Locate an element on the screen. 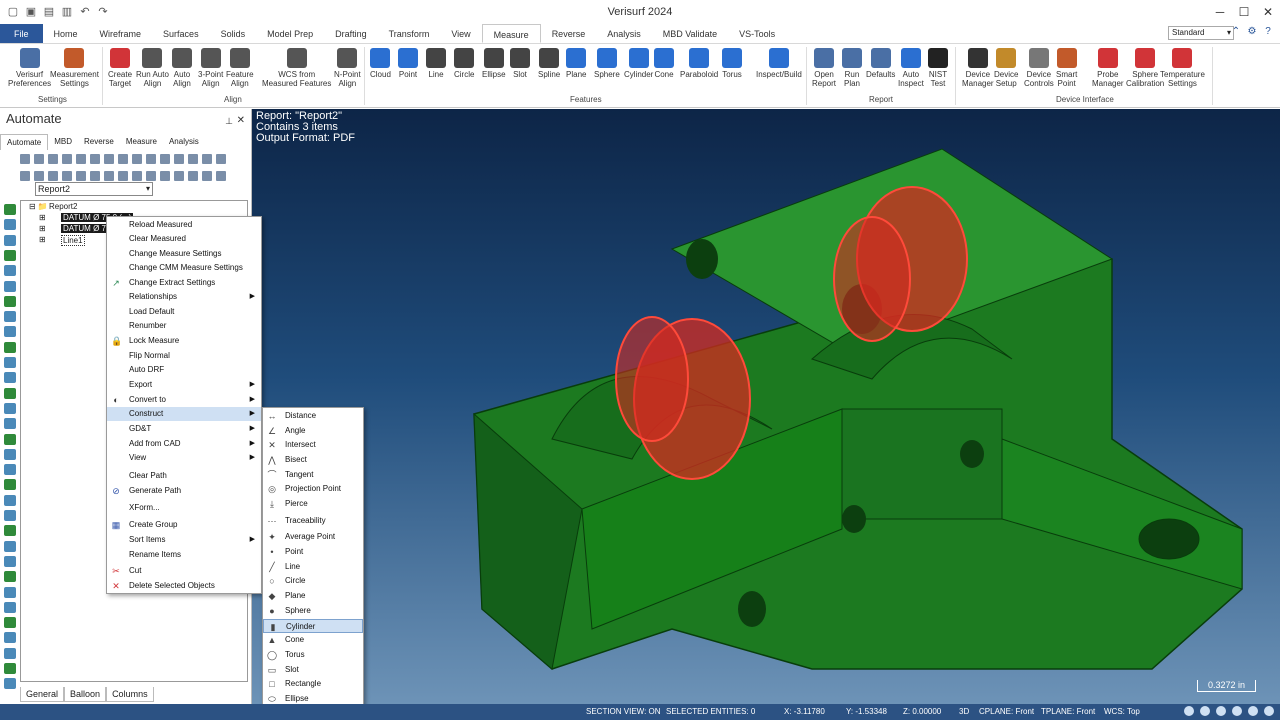  ribbon-button: Measurement Settings is located at coordinates (74, 68).